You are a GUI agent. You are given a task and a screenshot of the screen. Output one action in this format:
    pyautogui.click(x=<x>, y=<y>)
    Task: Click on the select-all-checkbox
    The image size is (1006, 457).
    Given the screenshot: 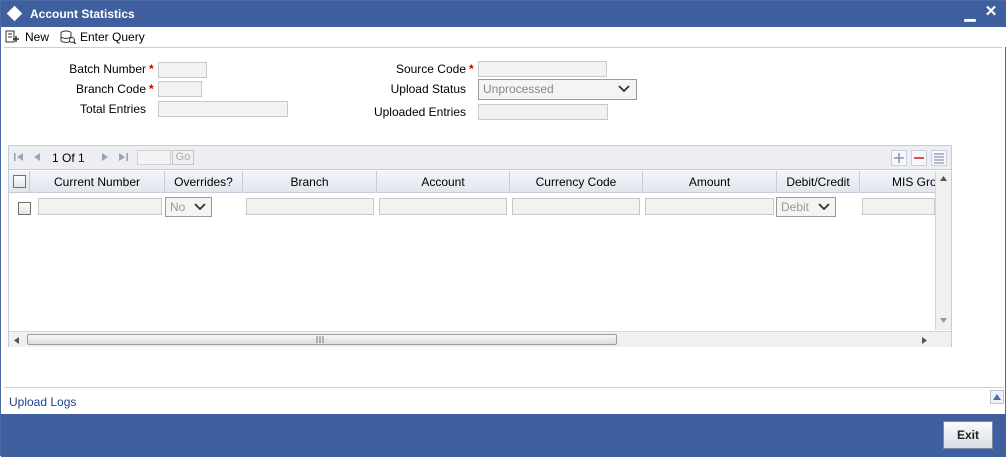 What is the action you would take?
    pyautogui.click(x=19, y=181)
    